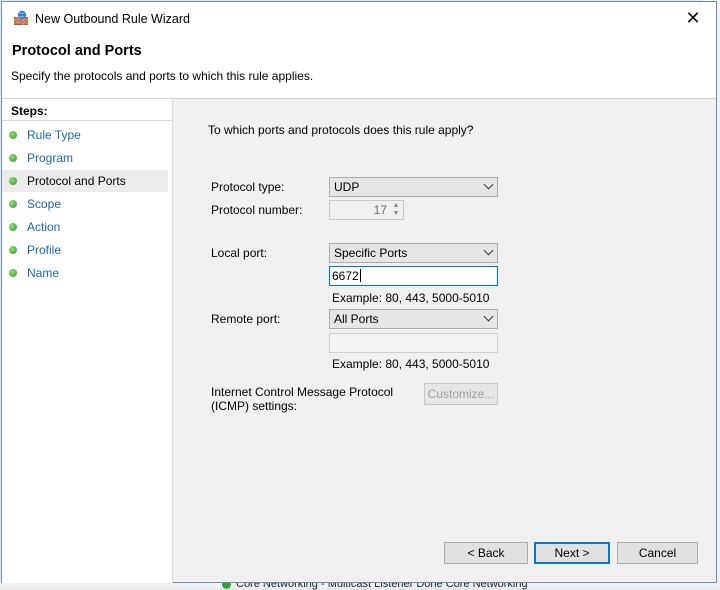 Image resolution: width=720 pixels, height=590 pixels. Describe the element at coordinates (257, 210) in the screenshot. I see `protocol-number-label: Protocol number:` at that location.